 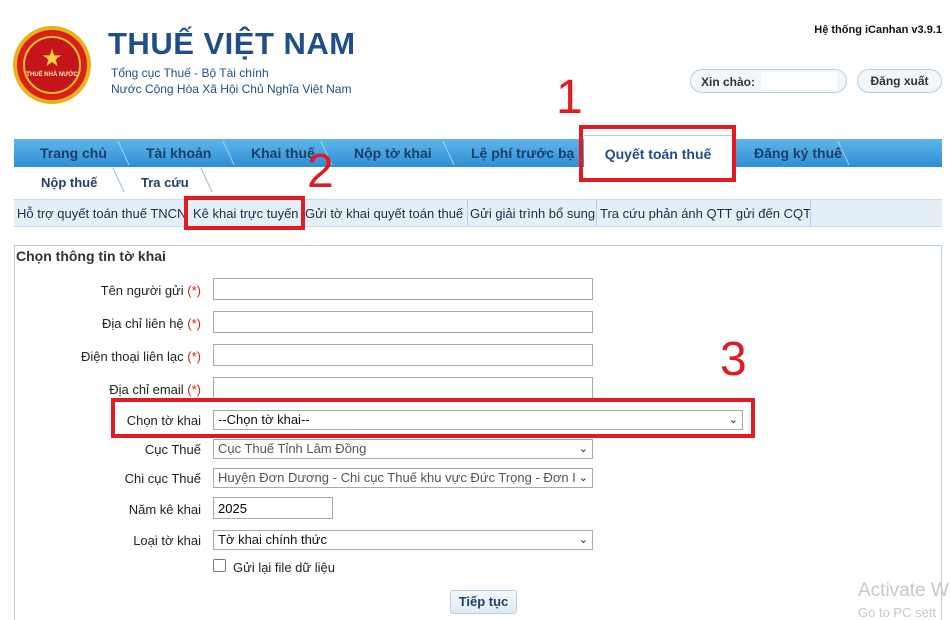 What do you see at coordinates (272, 539) in the screenshot?
I see `return-type-select-value: Tờ khai chính thức` at bounding box center [272, 539].